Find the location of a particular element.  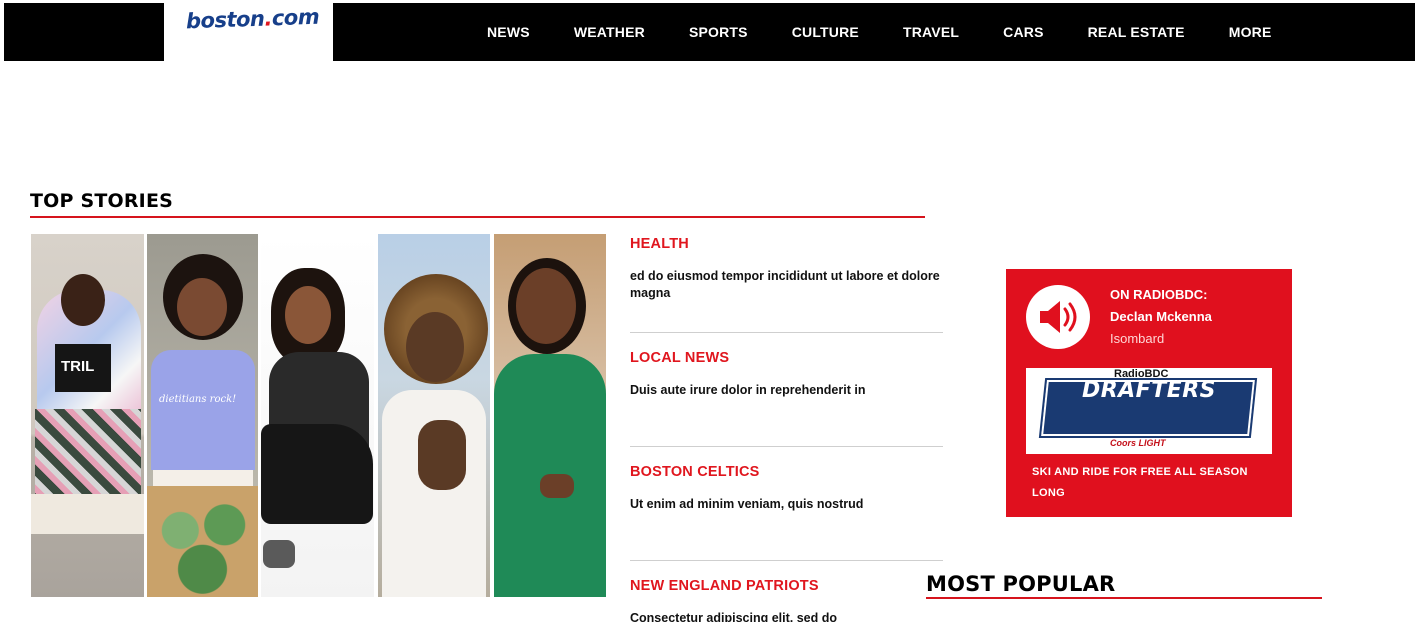

story-category: NEW ENGLAND PATRIOTS is located at coordinates (786, 586).